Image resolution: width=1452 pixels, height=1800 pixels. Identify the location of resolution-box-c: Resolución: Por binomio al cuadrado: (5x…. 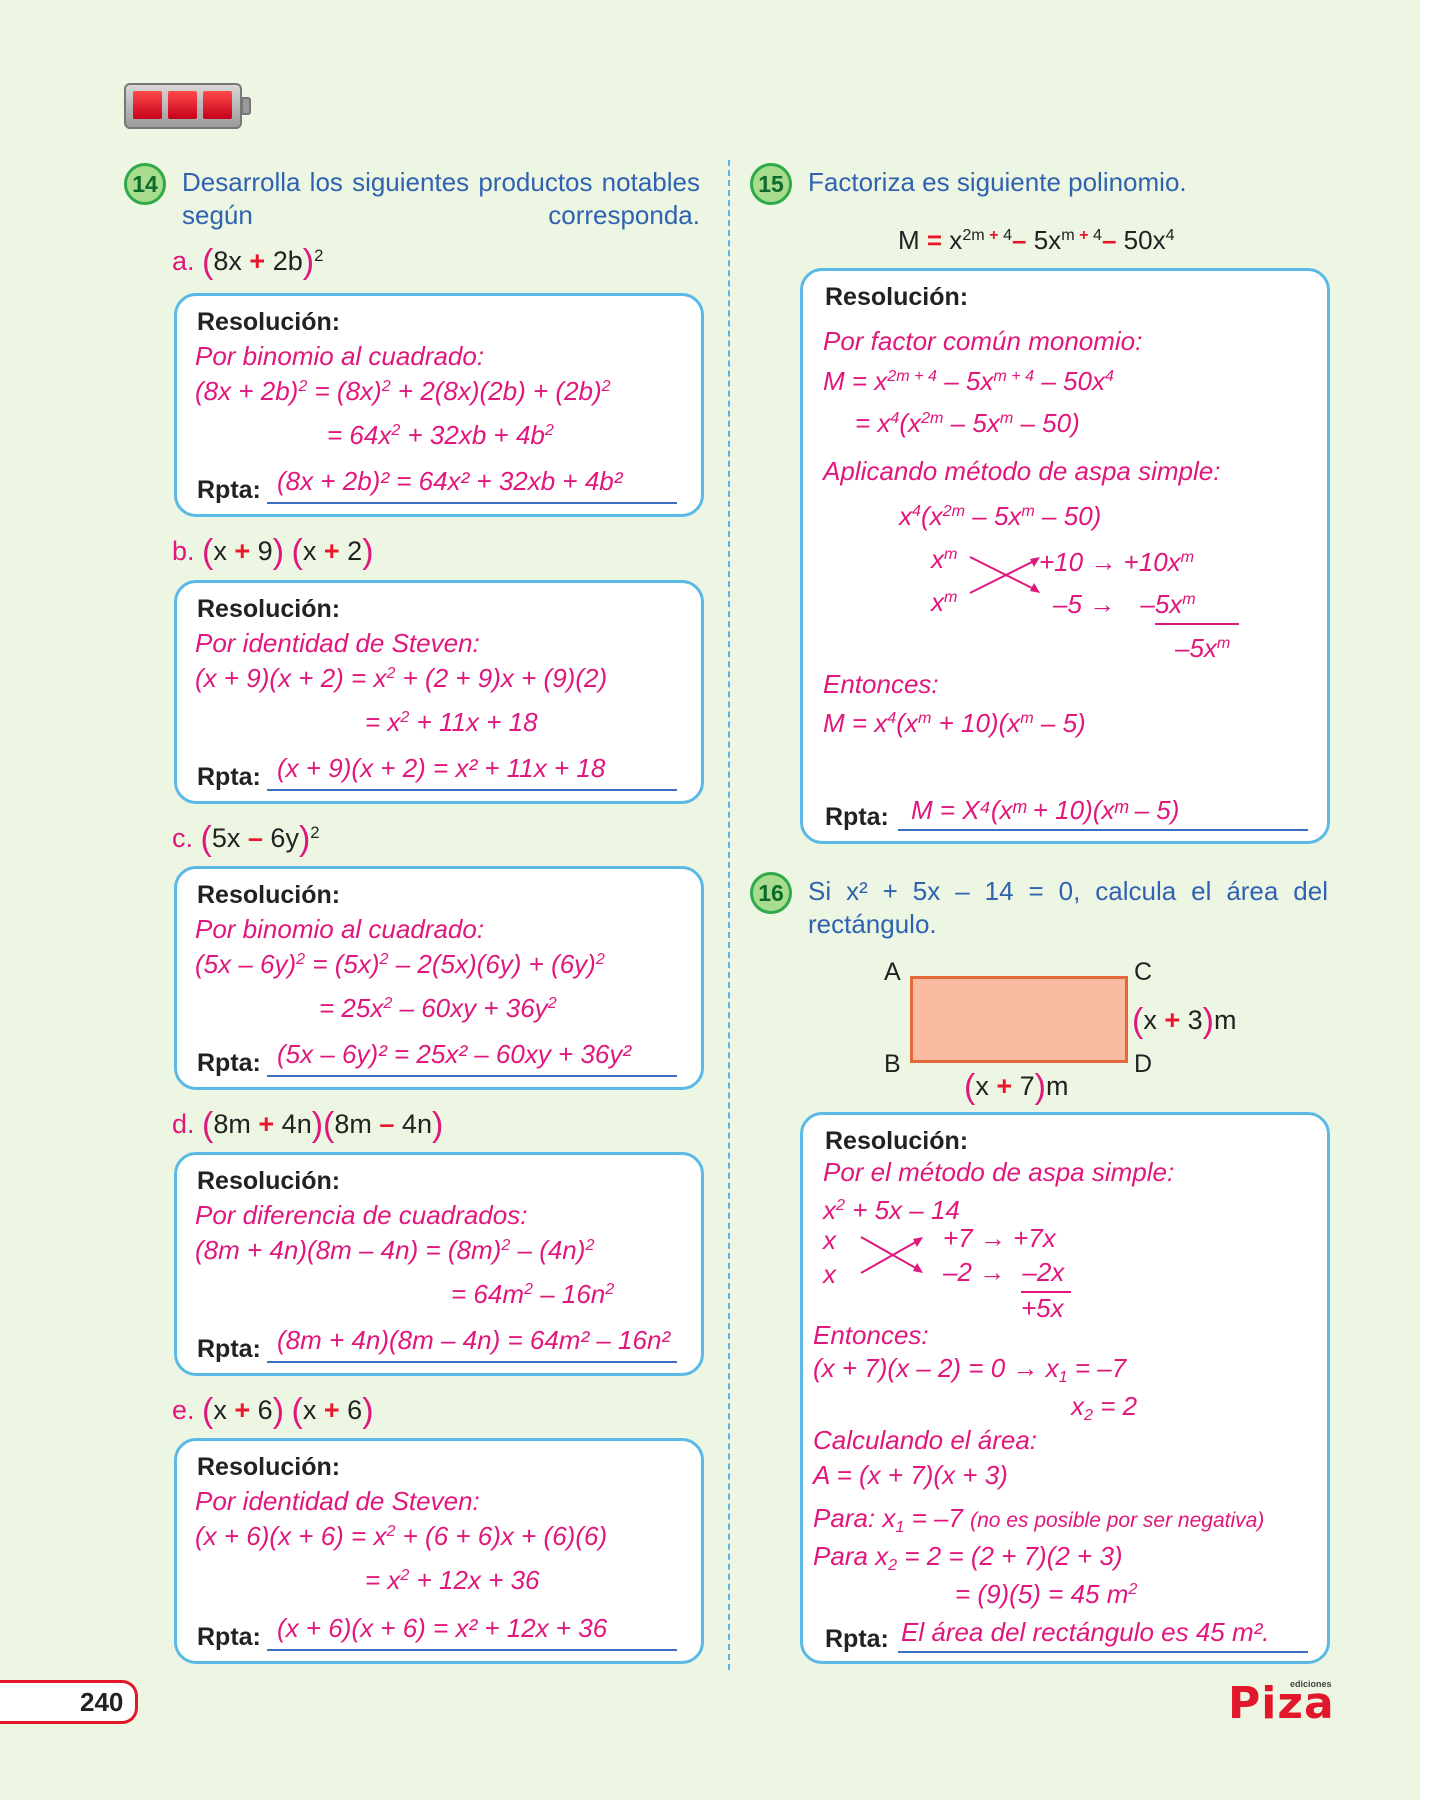
(439, 978).